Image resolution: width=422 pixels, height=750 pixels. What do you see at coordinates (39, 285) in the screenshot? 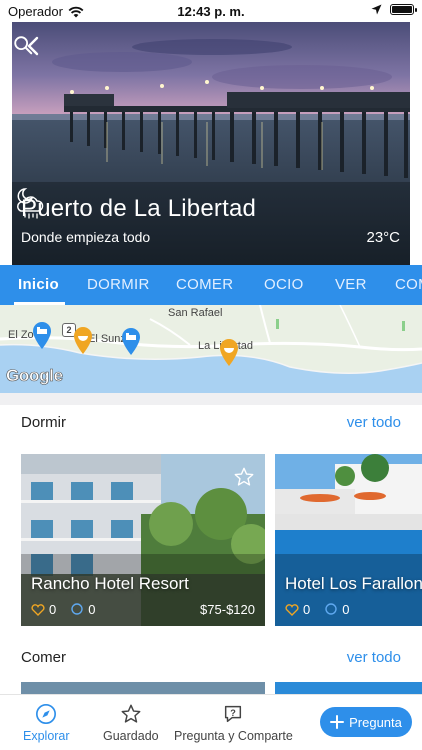
I see `tab-inicio: Inicio` at bounding box center [39, 285].